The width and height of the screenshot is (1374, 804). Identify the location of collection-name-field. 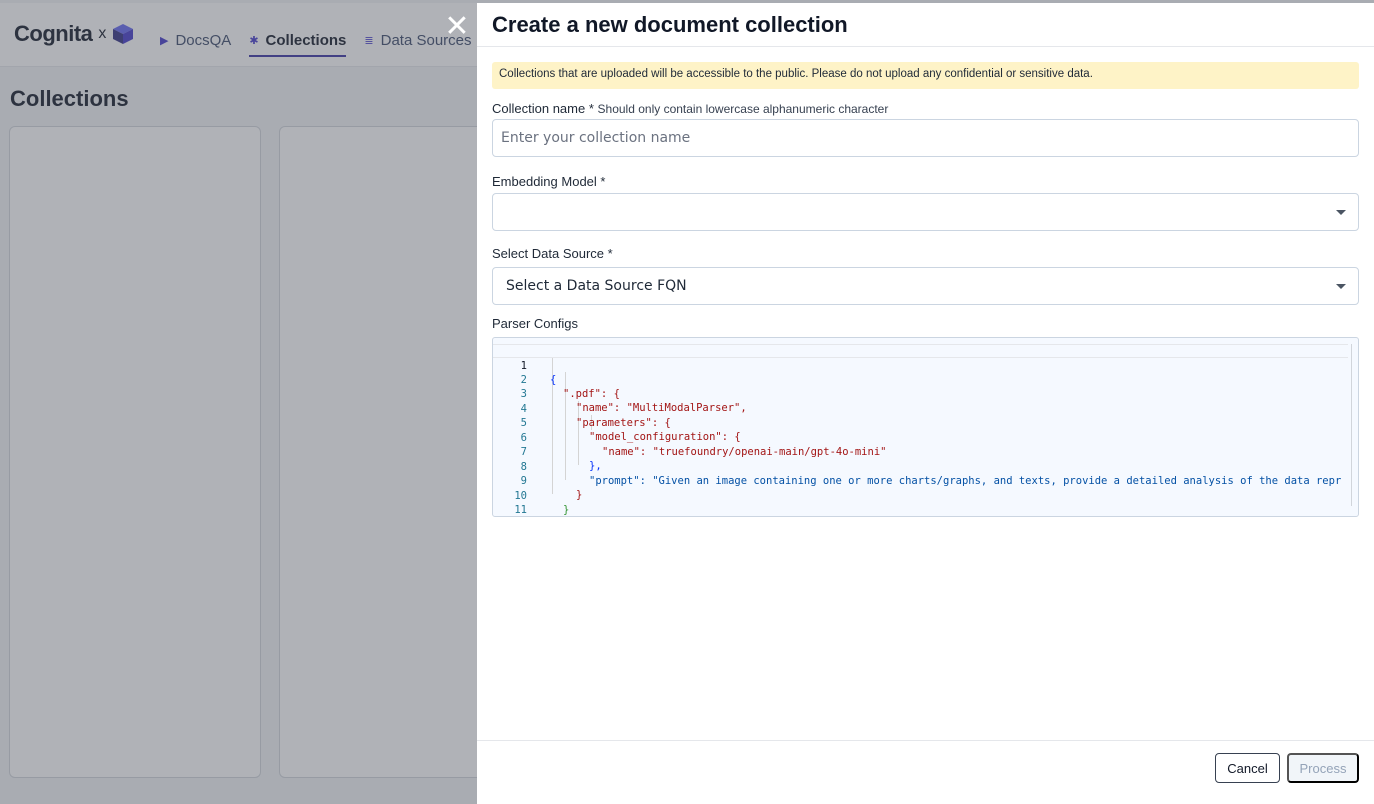
(925, 138).